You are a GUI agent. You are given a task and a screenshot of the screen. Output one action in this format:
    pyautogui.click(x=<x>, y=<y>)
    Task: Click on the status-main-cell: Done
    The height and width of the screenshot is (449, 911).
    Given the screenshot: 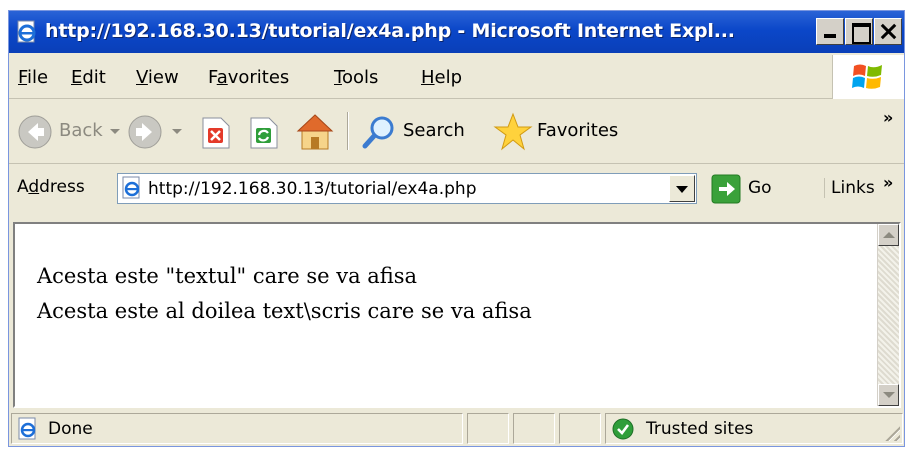 What is the action you would take?
    pyautogui.click(x=237, y=428)
    